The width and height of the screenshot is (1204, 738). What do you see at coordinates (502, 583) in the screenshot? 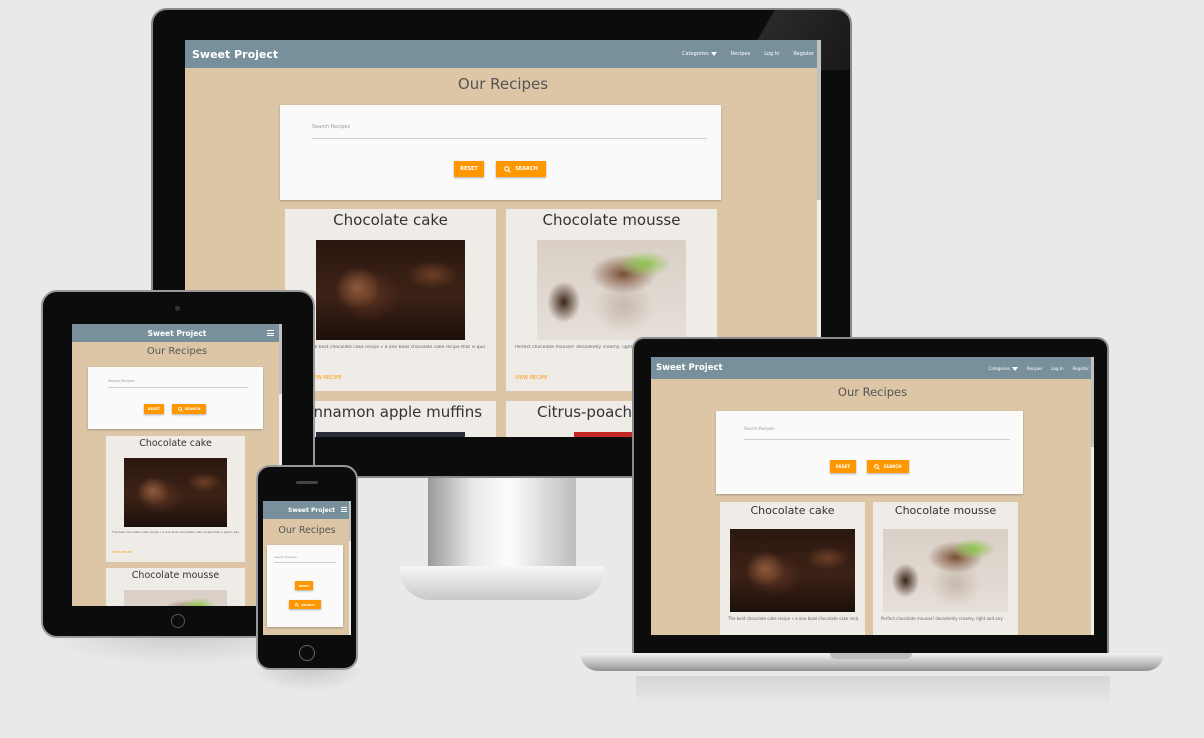
I see `monitor-stand-base` at bounding box center [502, 583].